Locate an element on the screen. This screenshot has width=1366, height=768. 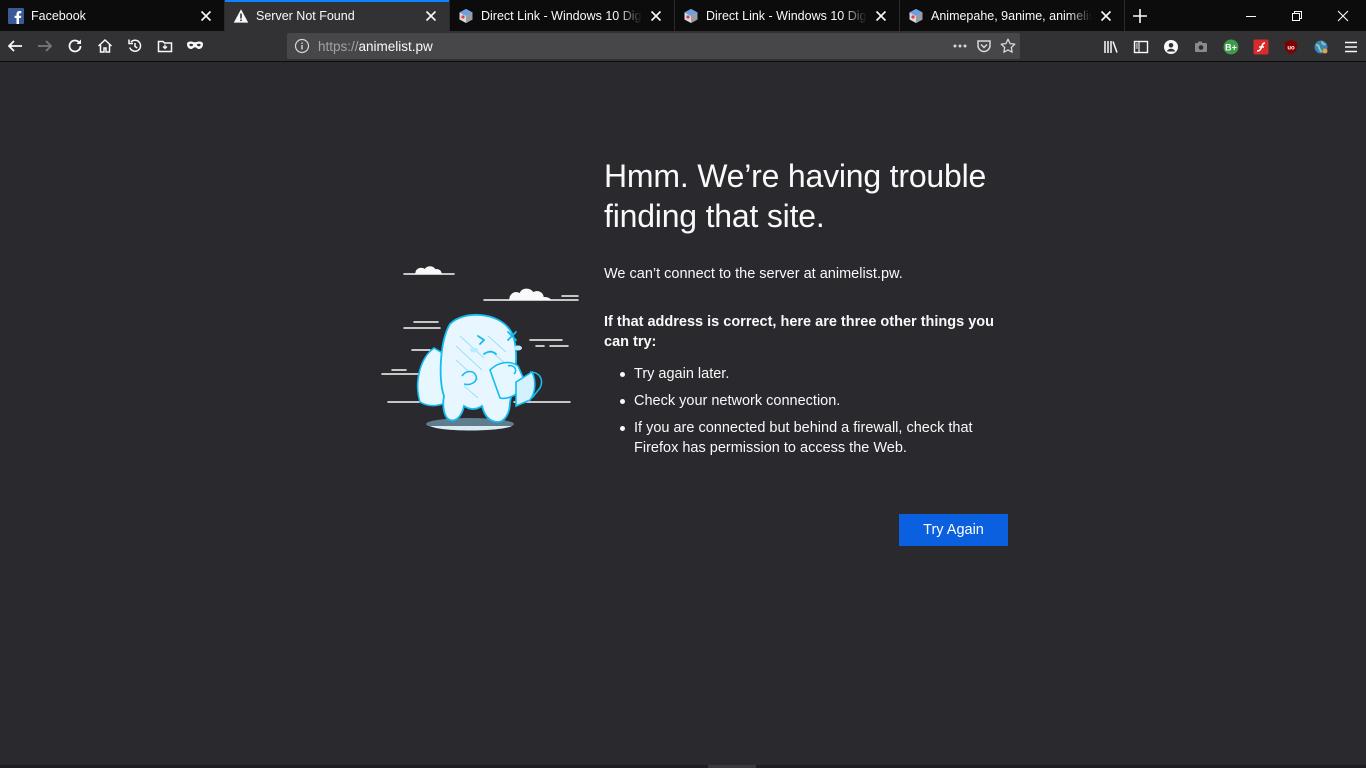
account-button is located at coordinates (1171, 47).